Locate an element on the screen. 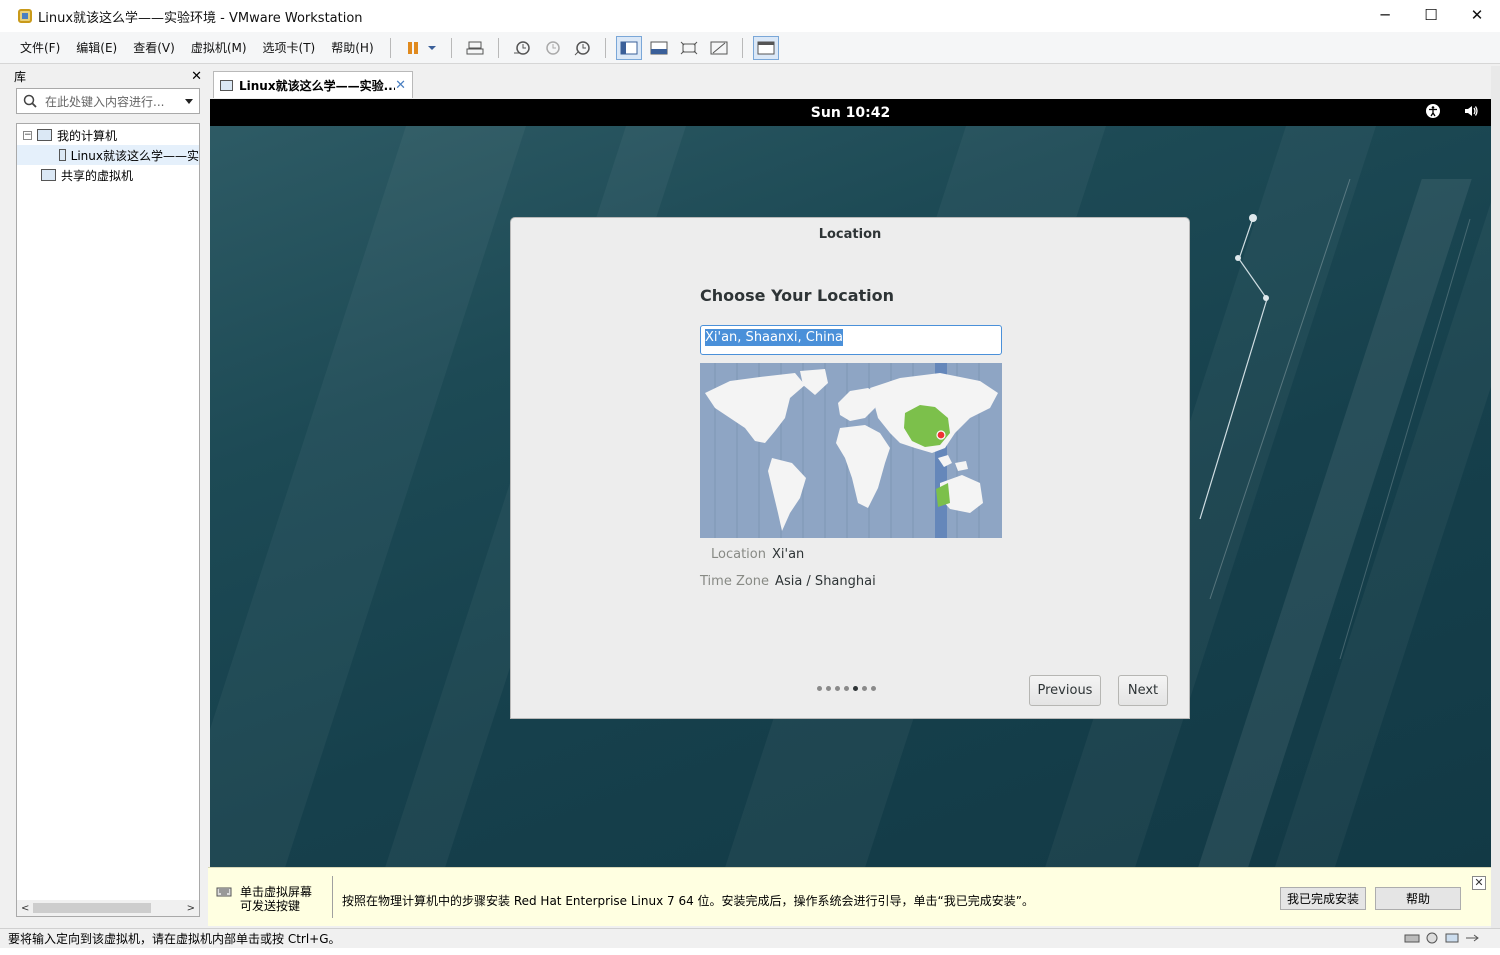 The height and width of the screenshot is (955, 1500). accessibility-icon is located at coordinates (1433, 111).